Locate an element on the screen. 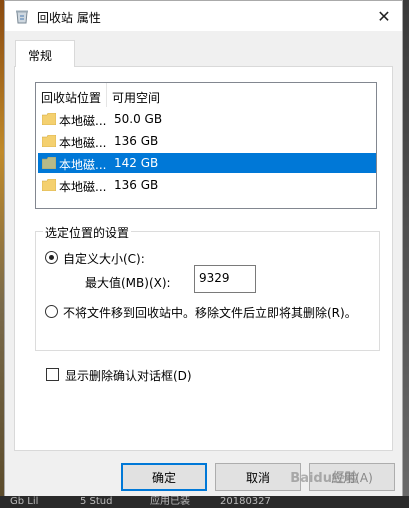 The width and height of the screenshot is (409, 508). recycle-bin-icon is located at coordinates (22, 17).